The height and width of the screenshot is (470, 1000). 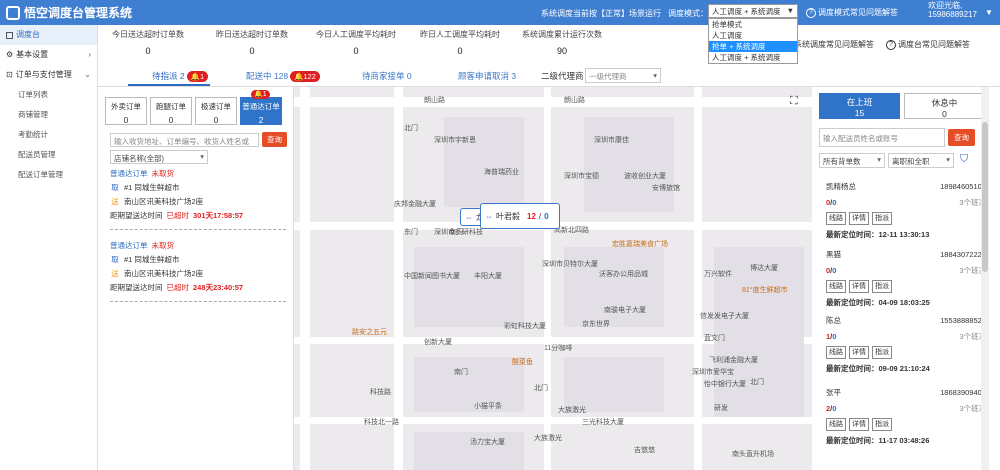 I want to click on courier-search-button: 查询, so click(x=961, y=137).